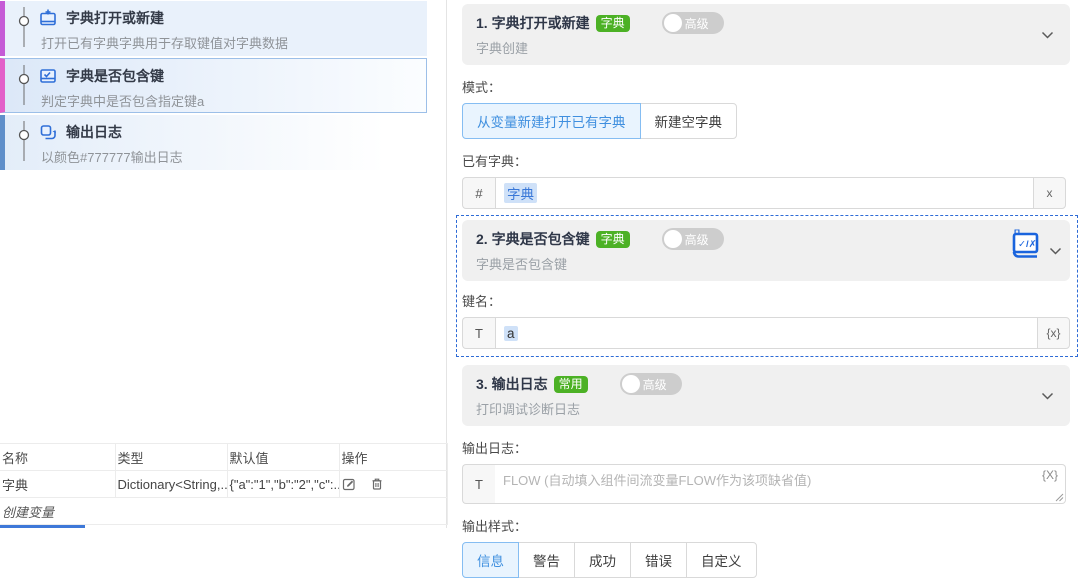 The width and height of the screenshot is (1082, 578). I want to click on panel-title: 3. 输出日志, so click(512, 384).